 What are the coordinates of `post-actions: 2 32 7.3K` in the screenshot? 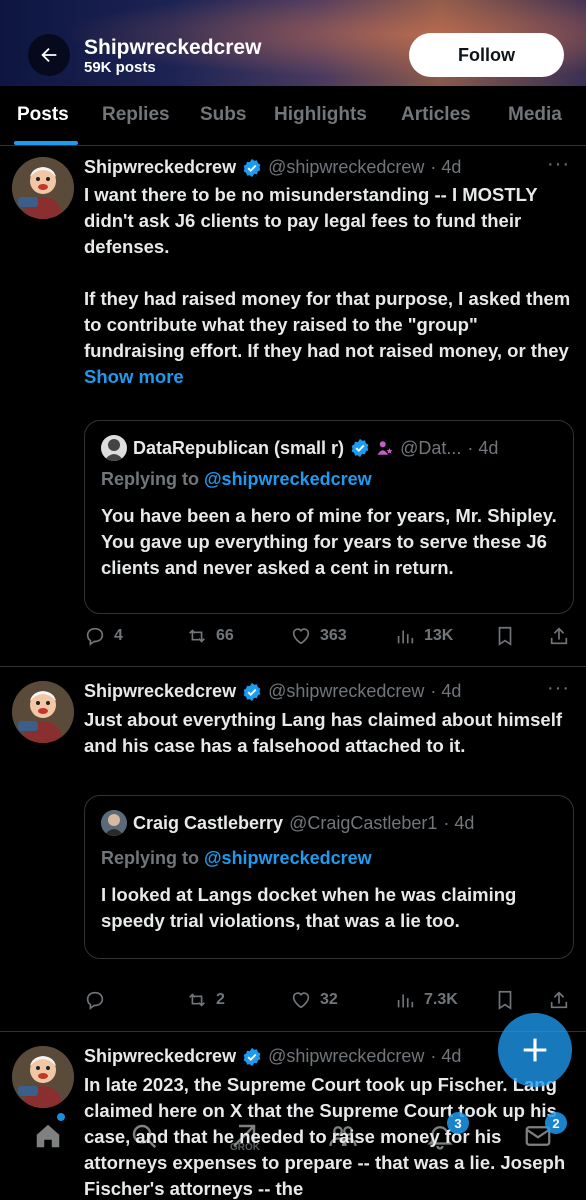 It's located at (329, 1001).